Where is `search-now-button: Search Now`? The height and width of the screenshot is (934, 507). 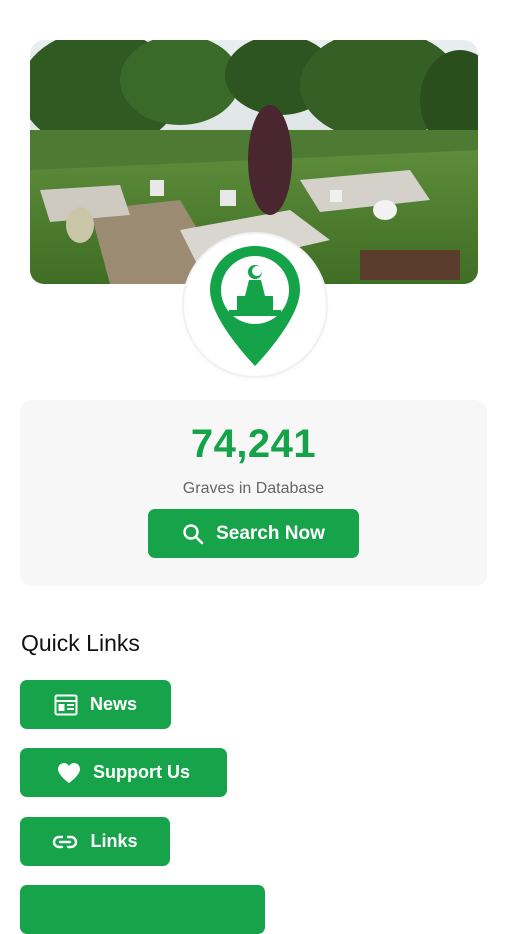
search-now-button: Search Now is located at coordinates (253, 533).